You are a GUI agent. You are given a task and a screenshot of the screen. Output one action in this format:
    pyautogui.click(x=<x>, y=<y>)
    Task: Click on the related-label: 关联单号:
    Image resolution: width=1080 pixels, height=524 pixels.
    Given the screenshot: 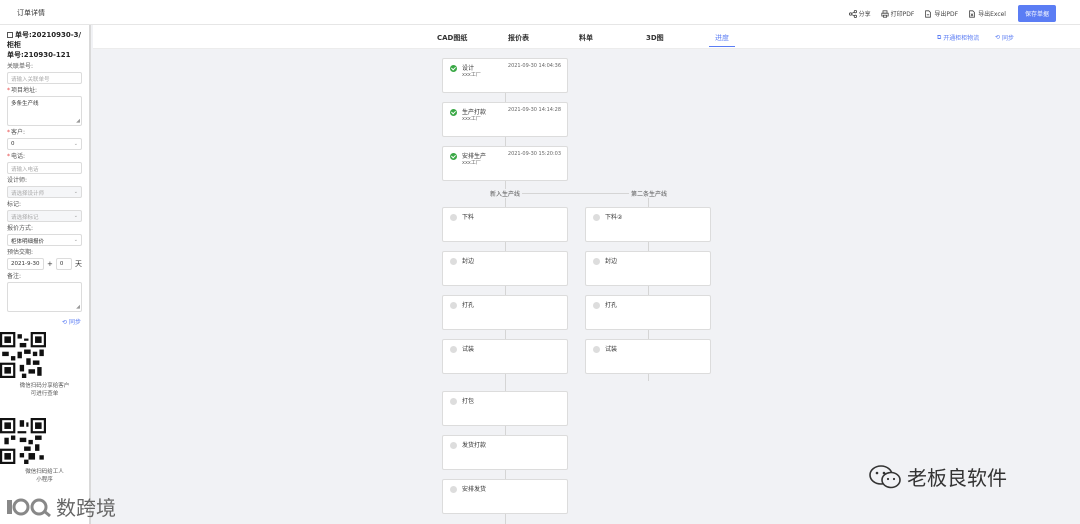 What is the action you would take?
    pyautogui.click(x=20, y=66)
    